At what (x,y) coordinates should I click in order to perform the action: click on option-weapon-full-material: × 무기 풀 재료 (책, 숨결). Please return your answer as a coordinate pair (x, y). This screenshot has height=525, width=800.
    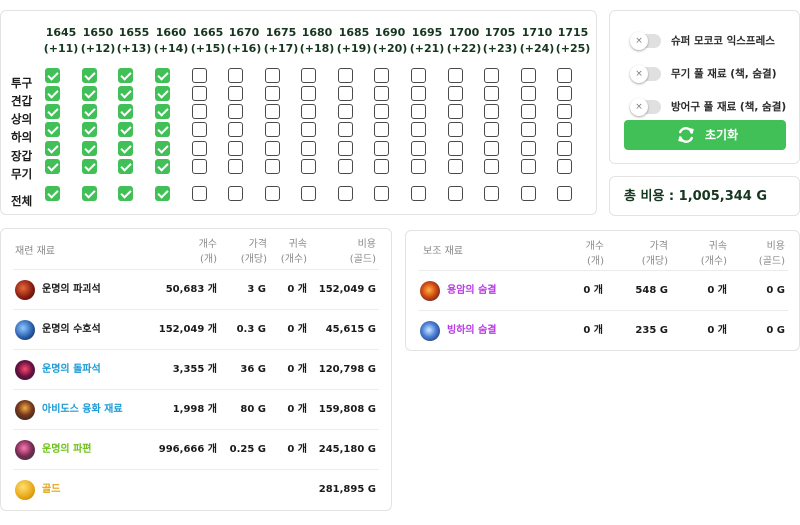
    Looking at the image, I should click on (711, 74).